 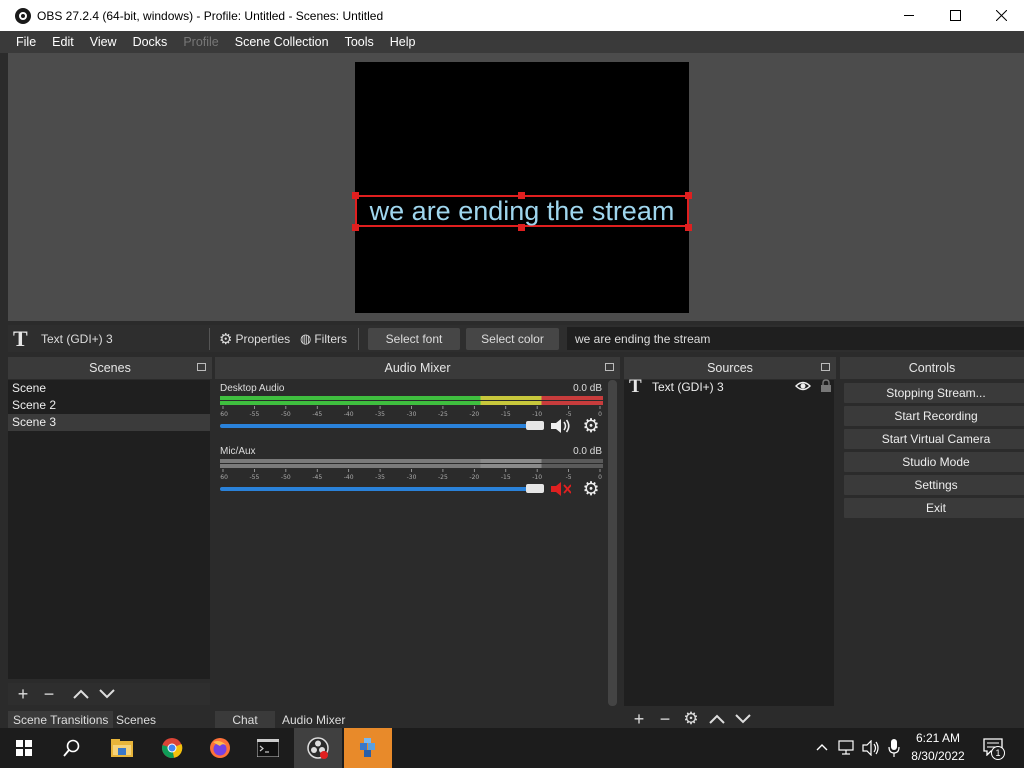 I want to click on text-input: we are ending the stream, so click(x=795, y=338).